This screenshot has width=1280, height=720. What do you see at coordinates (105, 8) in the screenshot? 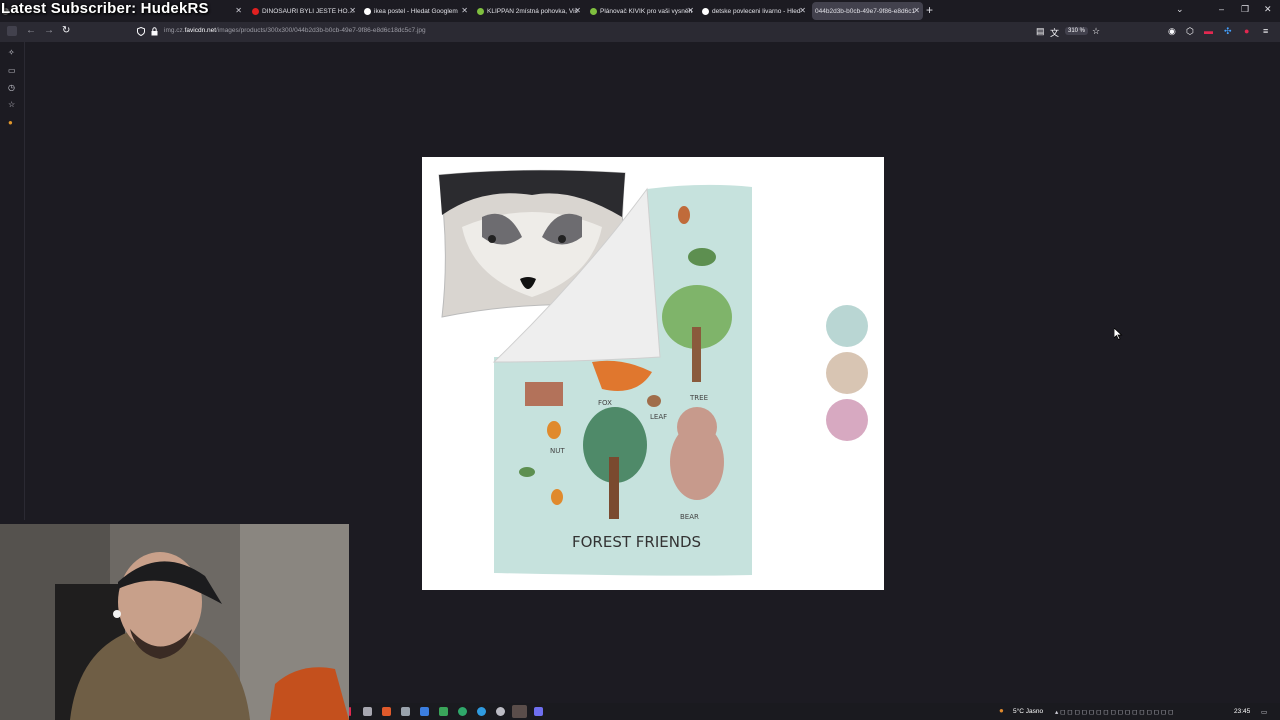
I see `stream-overlay-title: Latest Subscriber: HudekRS` at bounding box center [105, 8].